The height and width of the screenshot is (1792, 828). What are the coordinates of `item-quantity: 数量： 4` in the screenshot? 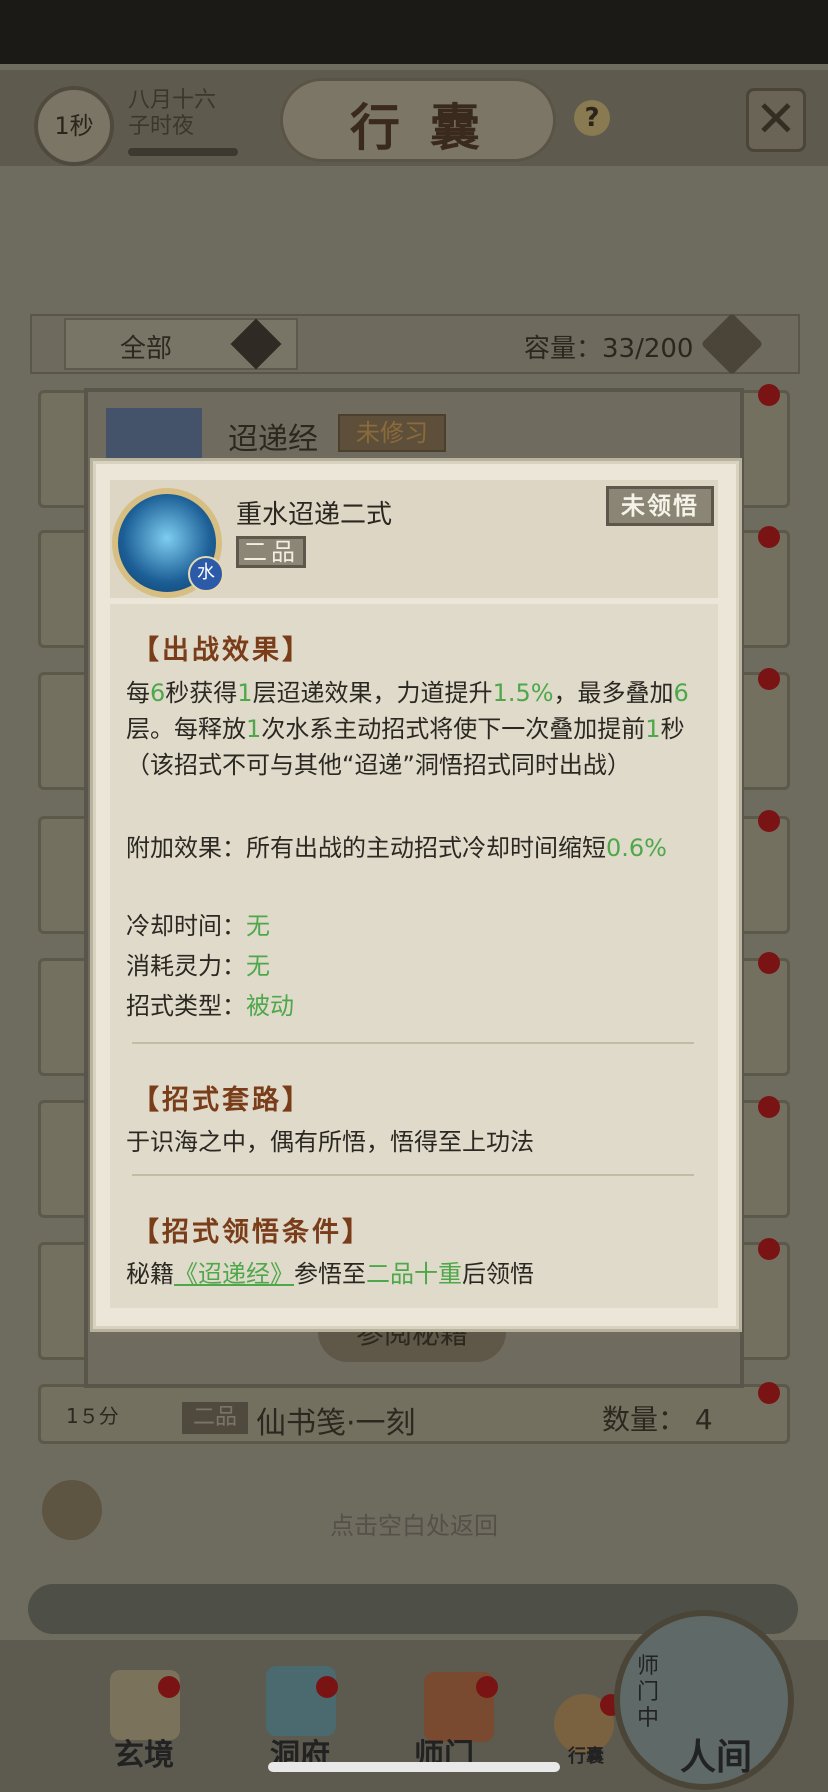 It's located at (657, 1419).